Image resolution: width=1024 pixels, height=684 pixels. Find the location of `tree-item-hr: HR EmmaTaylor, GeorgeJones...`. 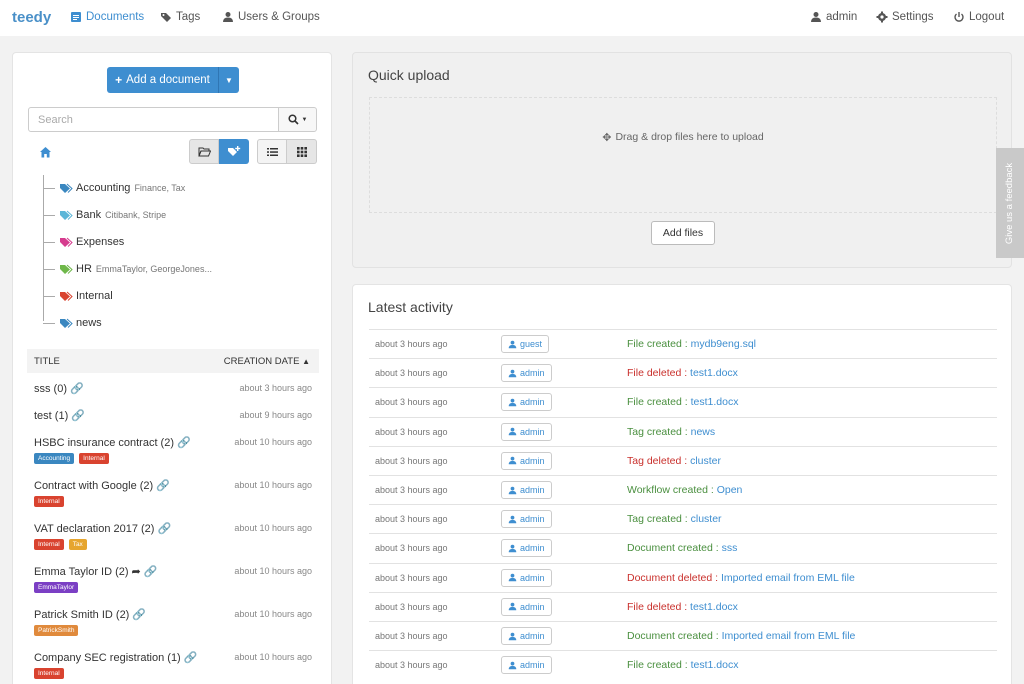

tree-item-hr: HR EmmaTaylor, GeorgeJones... is located at coordinates (127, 269).